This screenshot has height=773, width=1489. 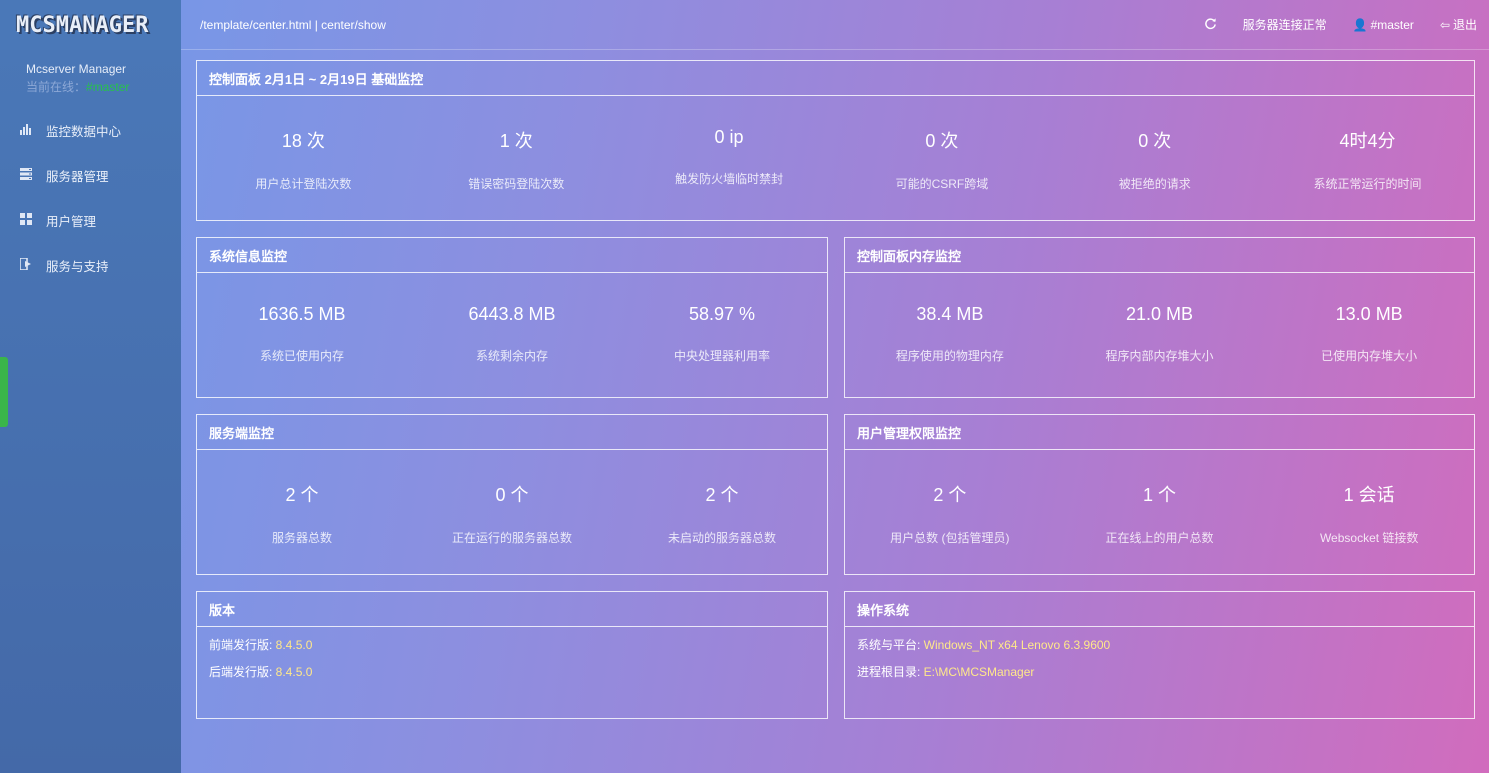 I want to click on info-value: Windows_NT x64 Lenovo 6.3.9600, so click(x=1017, y=645).